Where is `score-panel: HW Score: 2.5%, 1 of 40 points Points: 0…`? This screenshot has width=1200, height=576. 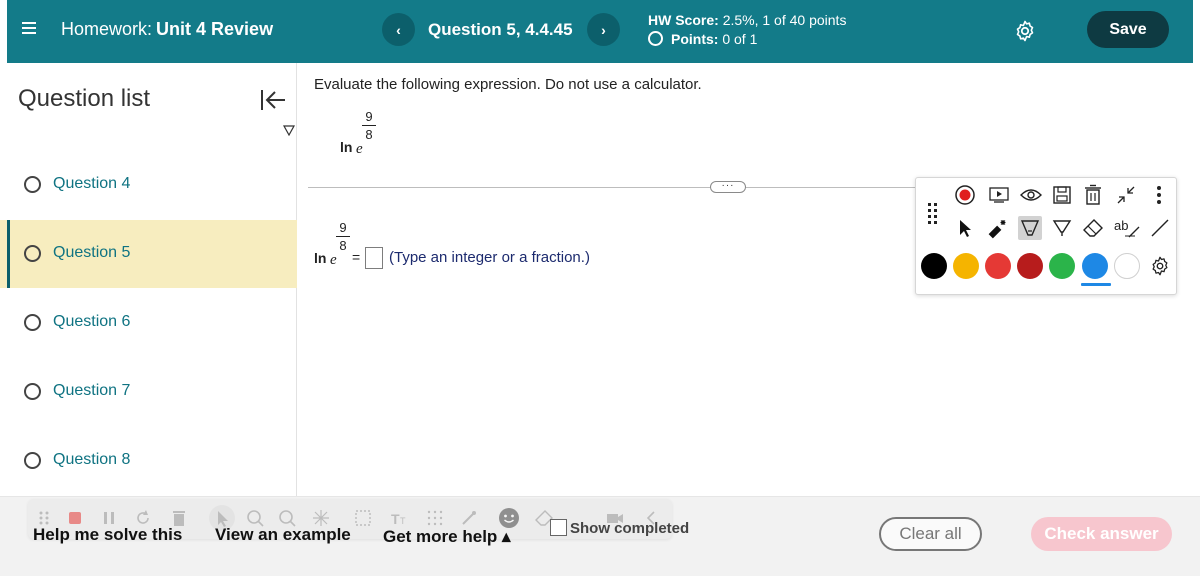
score-panel: HW Score: 2.5%, 1 of 40 points Points: 0… is located at coordinates (747, 30).